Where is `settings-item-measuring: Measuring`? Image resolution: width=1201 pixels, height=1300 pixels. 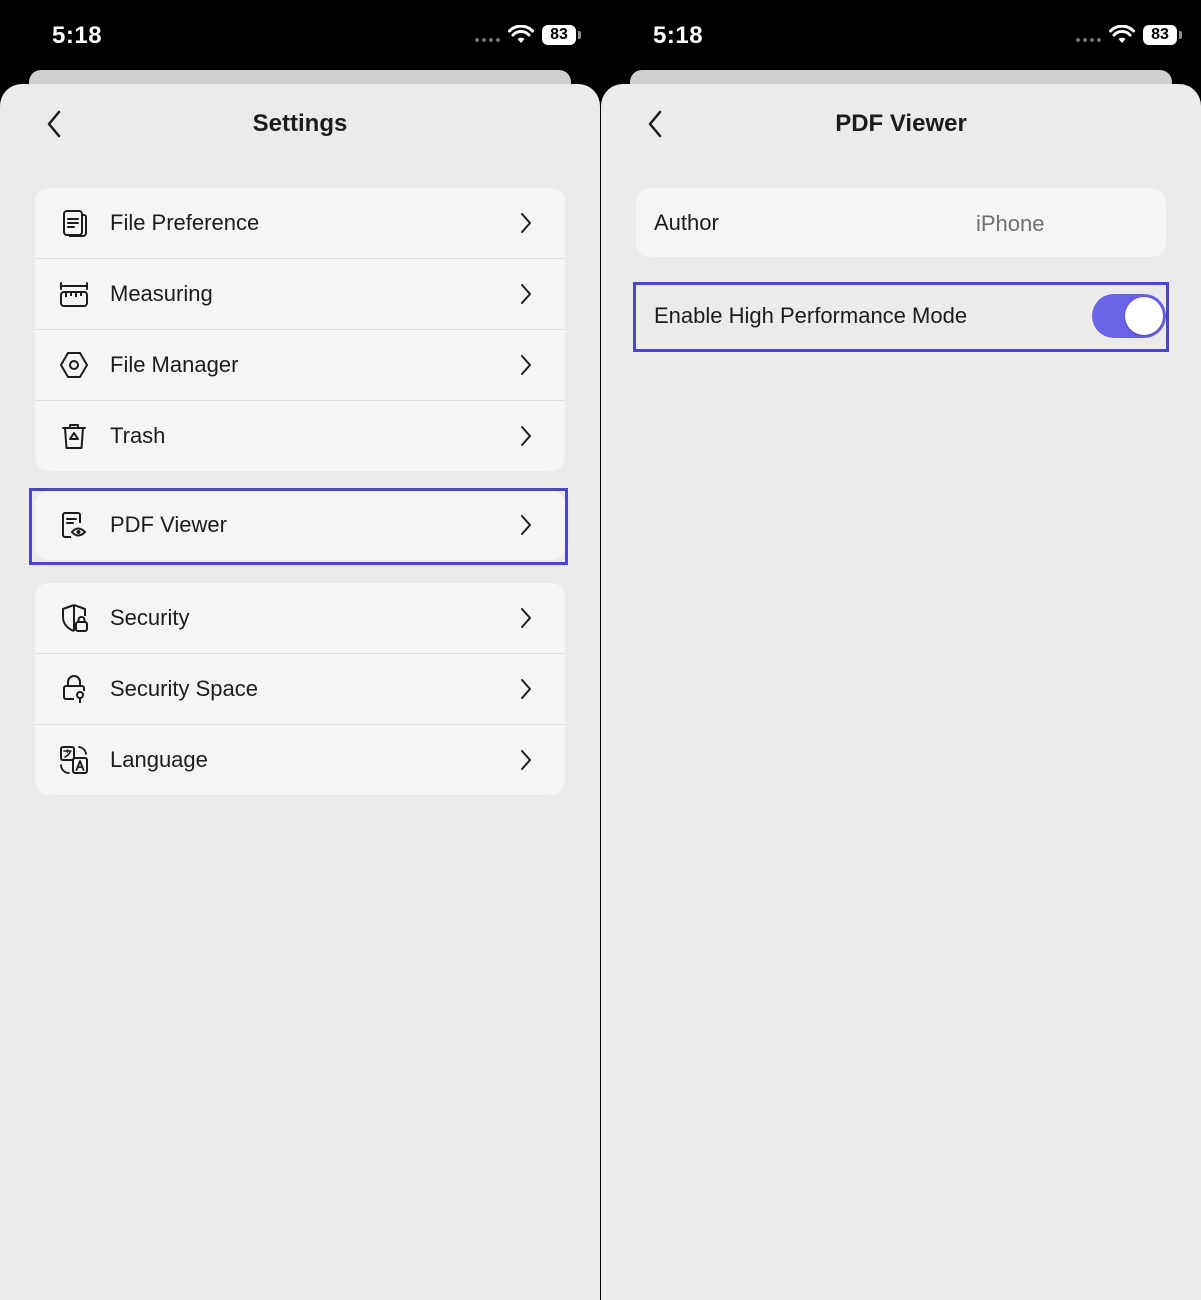
settings-item-measuring: Measuring is located at coordinates (300, 294).